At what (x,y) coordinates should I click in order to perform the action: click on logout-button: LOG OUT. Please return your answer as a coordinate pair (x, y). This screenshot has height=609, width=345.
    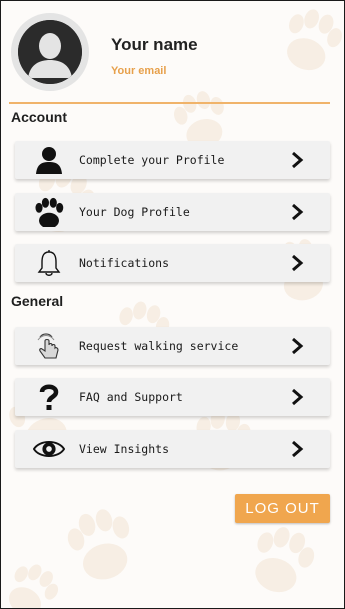
    Looking at the image, I should click on (282, 508).